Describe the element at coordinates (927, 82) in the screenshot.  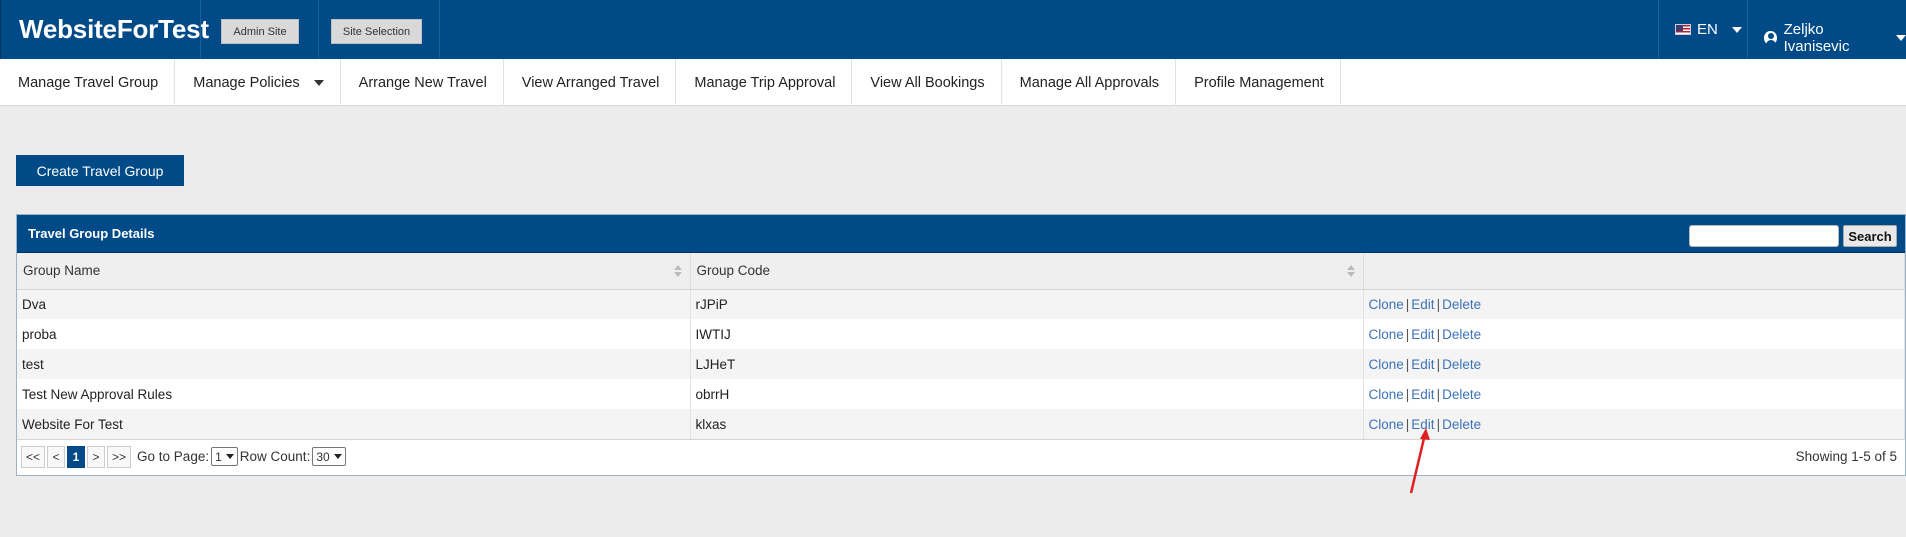
I see `nav-view-all-bookings: View All Bookings` at that location.